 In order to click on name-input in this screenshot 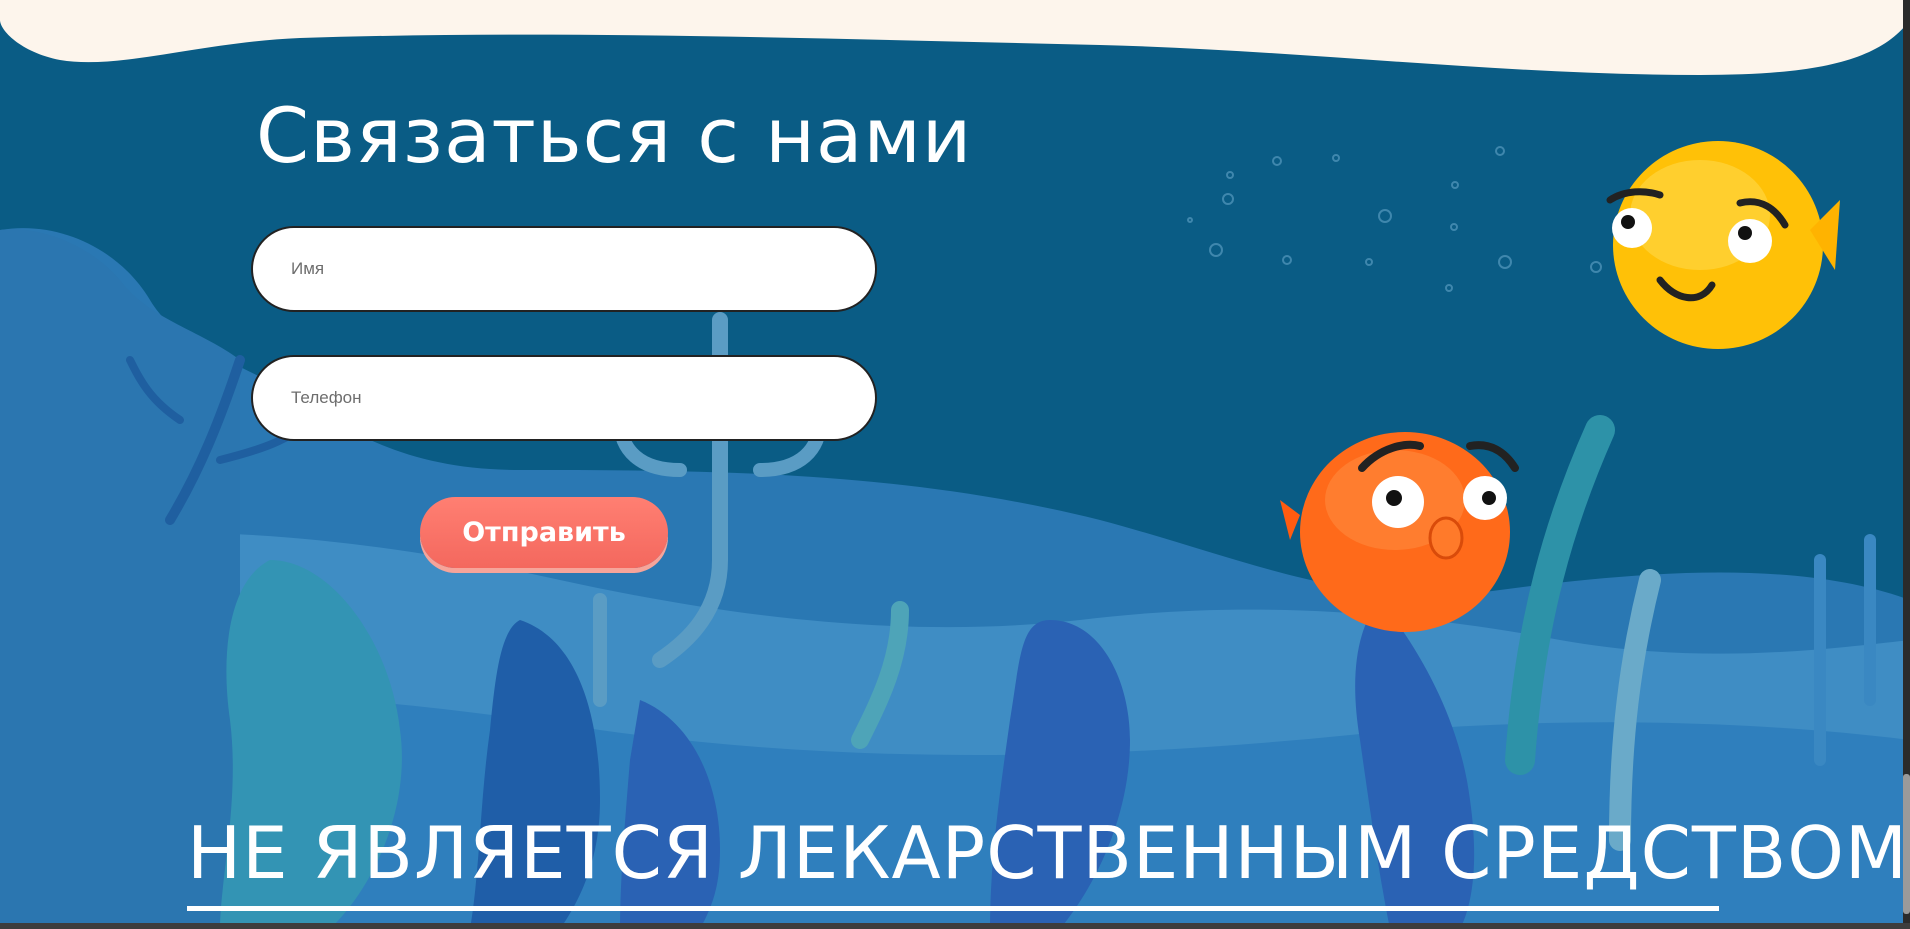, I will do `click(564, 269)`.